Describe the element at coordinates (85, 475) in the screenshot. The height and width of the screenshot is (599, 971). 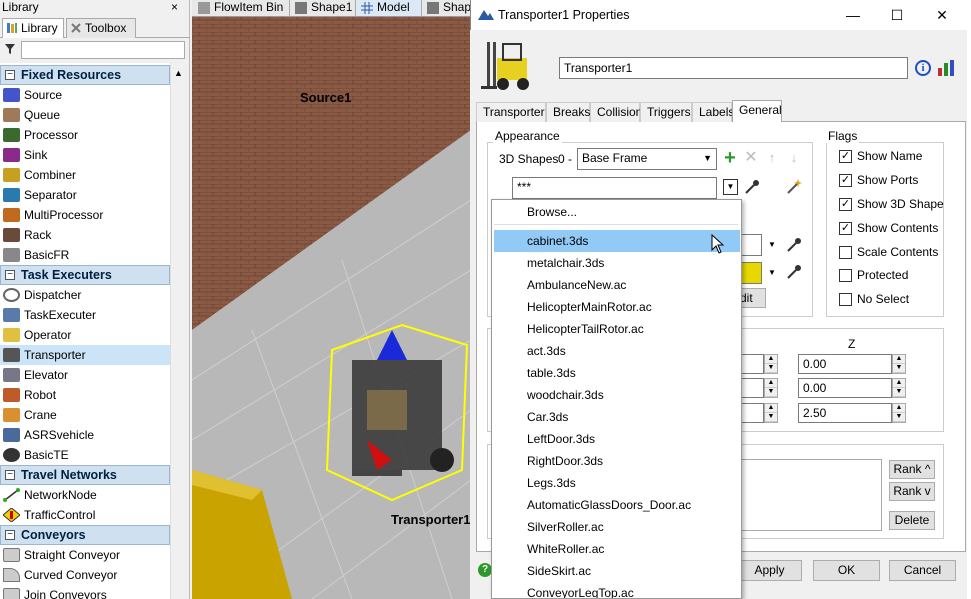
I see `category-travel-networks: − Travel Networks` at that location.